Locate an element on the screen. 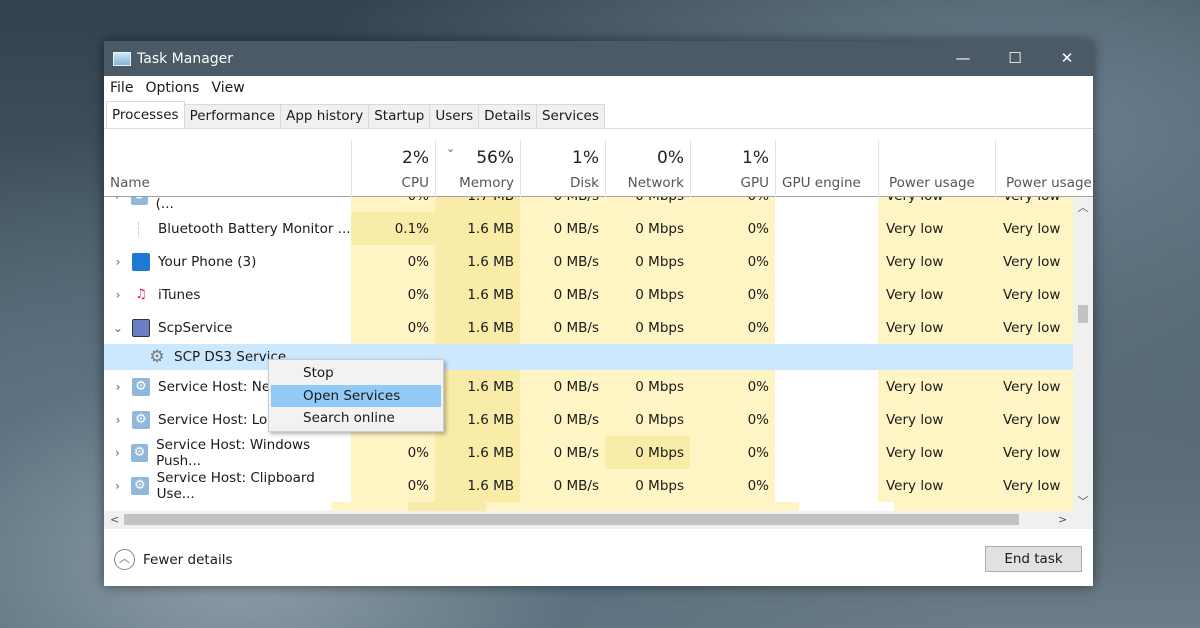 The height and width of the screenshot is (628, 1200). cpu-cell is located at coordinates (369, 506).